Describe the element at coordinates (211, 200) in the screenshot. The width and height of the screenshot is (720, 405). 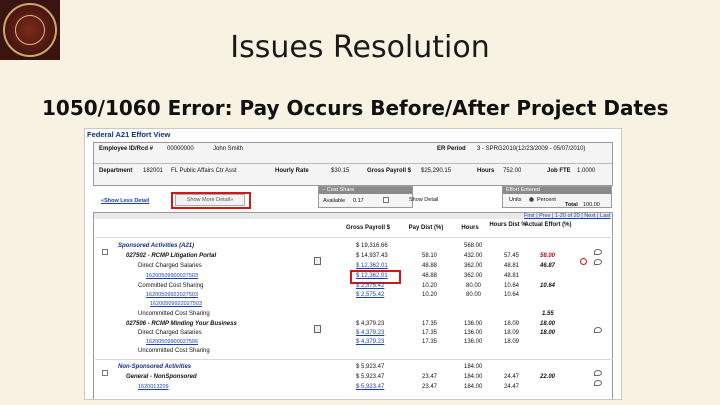
I see `show-more-detail-highlight` at that location.